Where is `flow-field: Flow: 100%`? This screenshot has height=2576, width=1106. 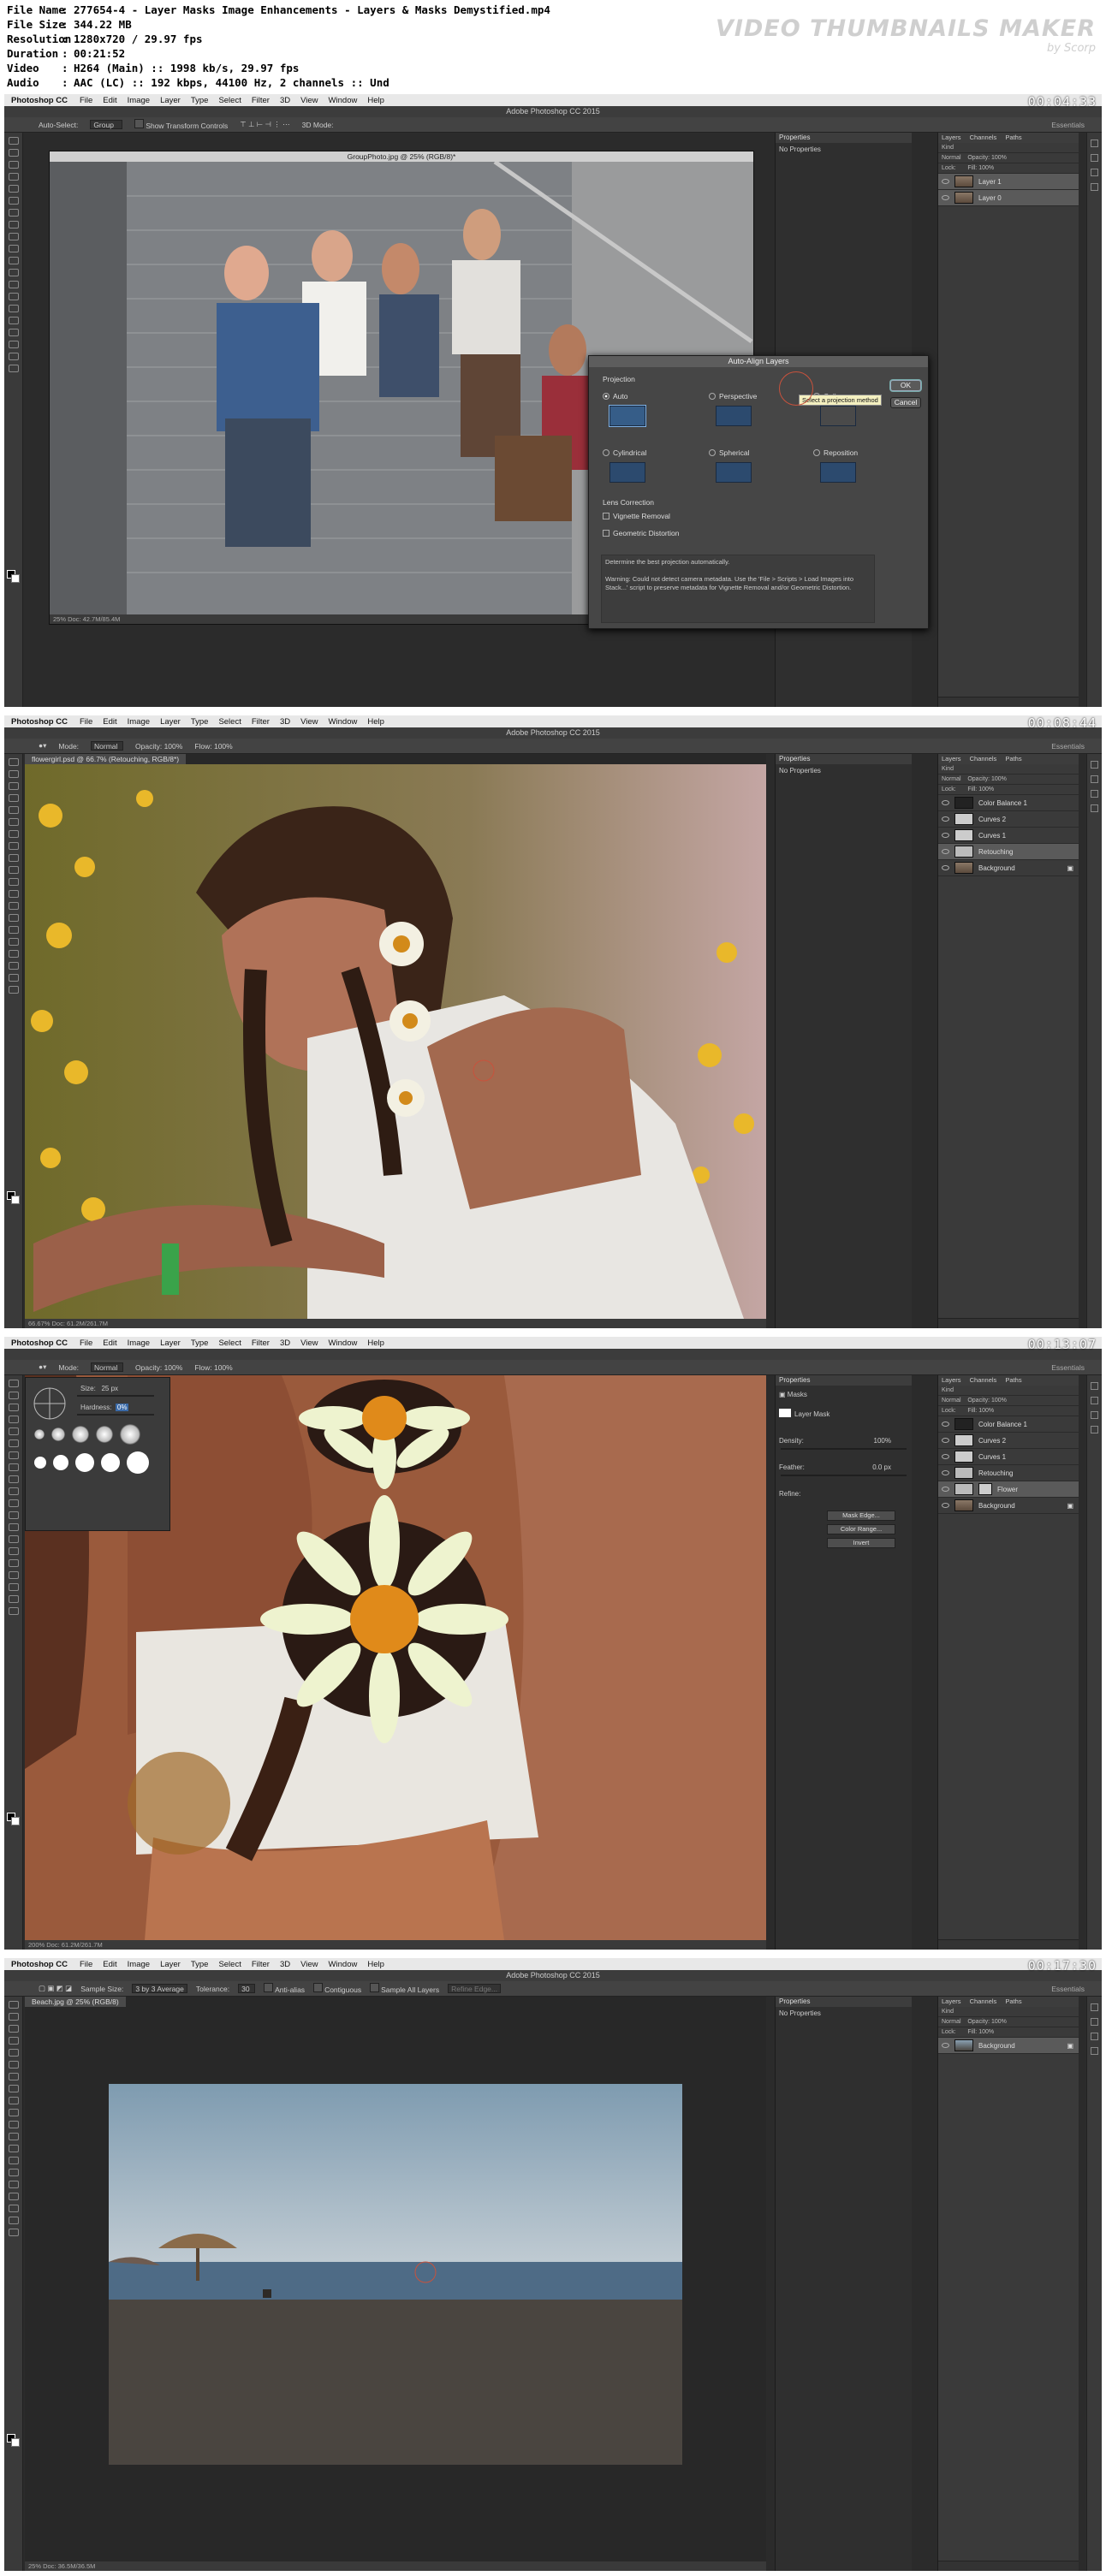 flow-field: Flow: 100% is located at coordinates (213, 1367).